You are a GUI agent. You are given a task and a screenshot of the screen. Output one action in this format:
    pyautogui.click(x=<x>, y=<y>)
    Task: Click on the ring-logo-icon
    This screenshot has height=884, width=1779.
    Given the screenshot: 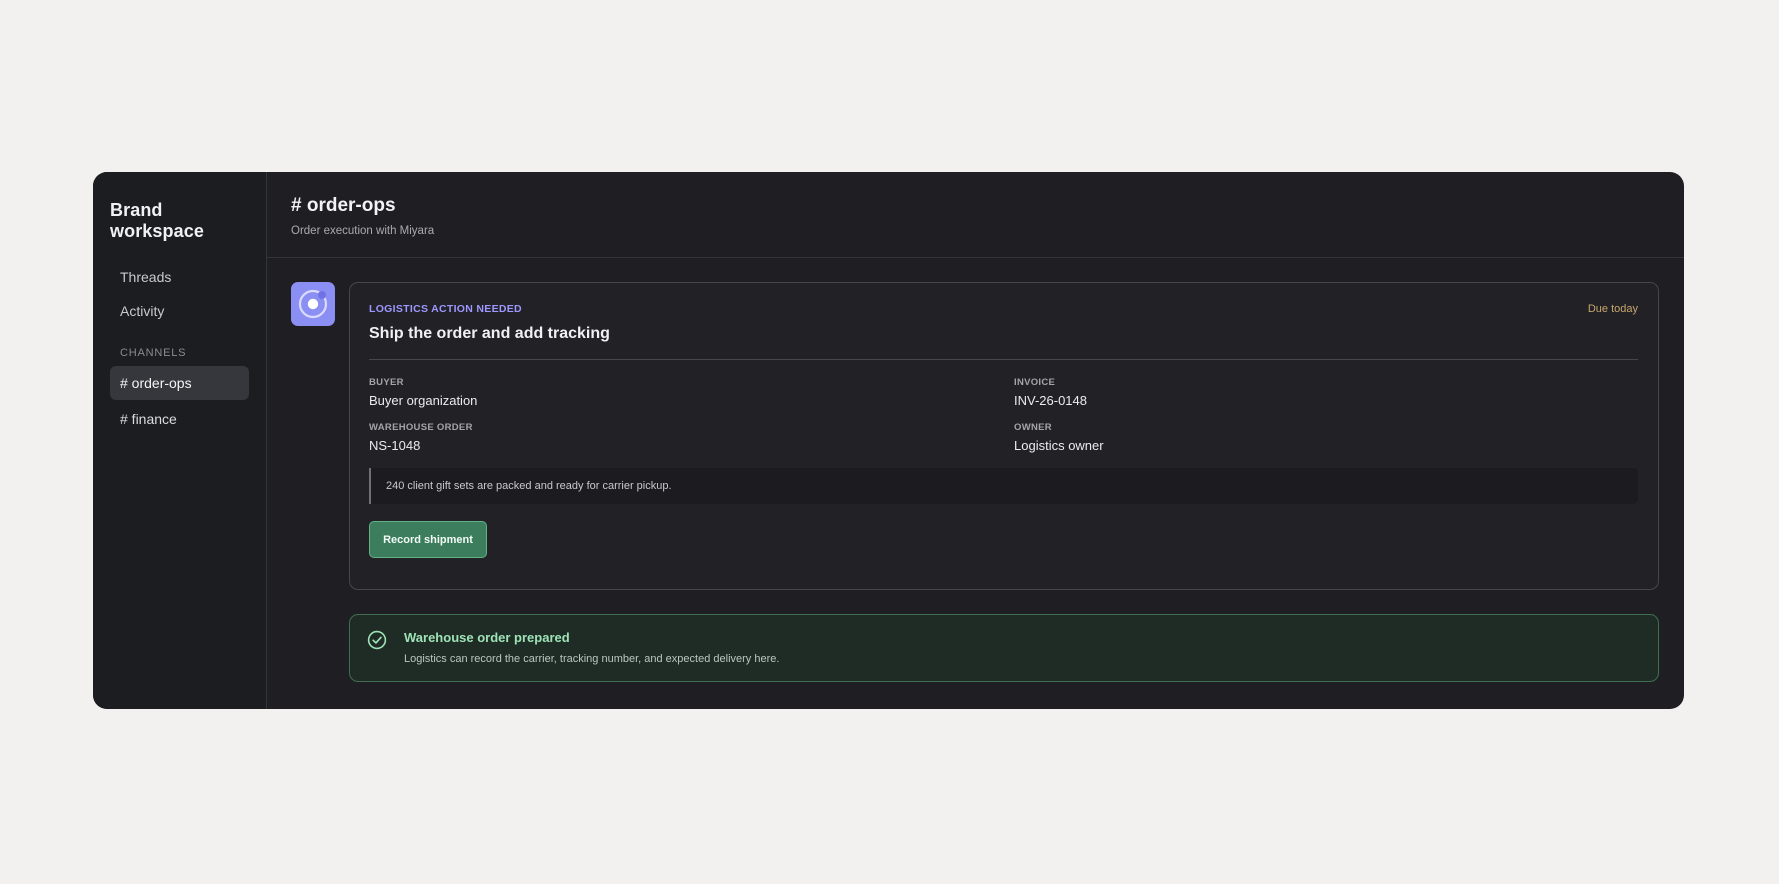 What is the action you would take?
    pyautogui.click(x=313, y=304)
    